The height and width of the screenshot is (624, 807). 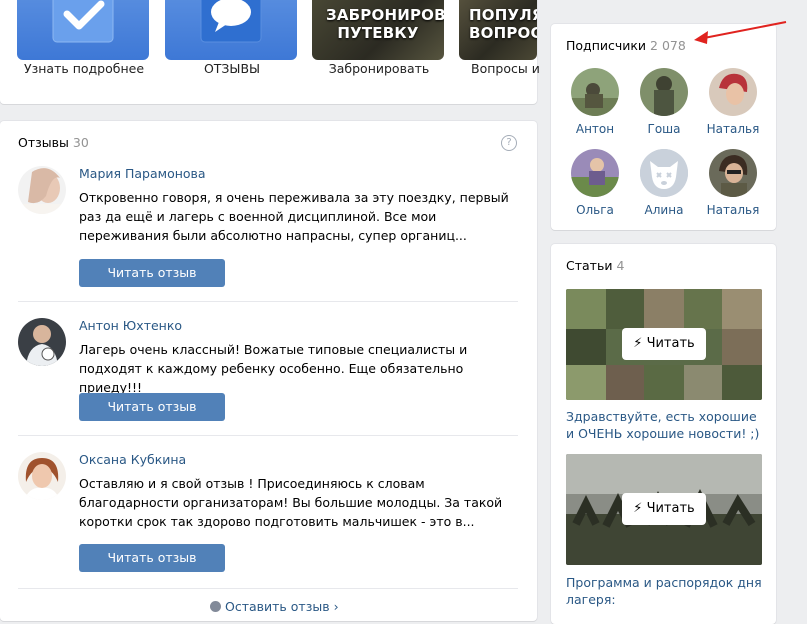 I want to click on menu-label: Узнать подробнее, so click(x=84, y=68).